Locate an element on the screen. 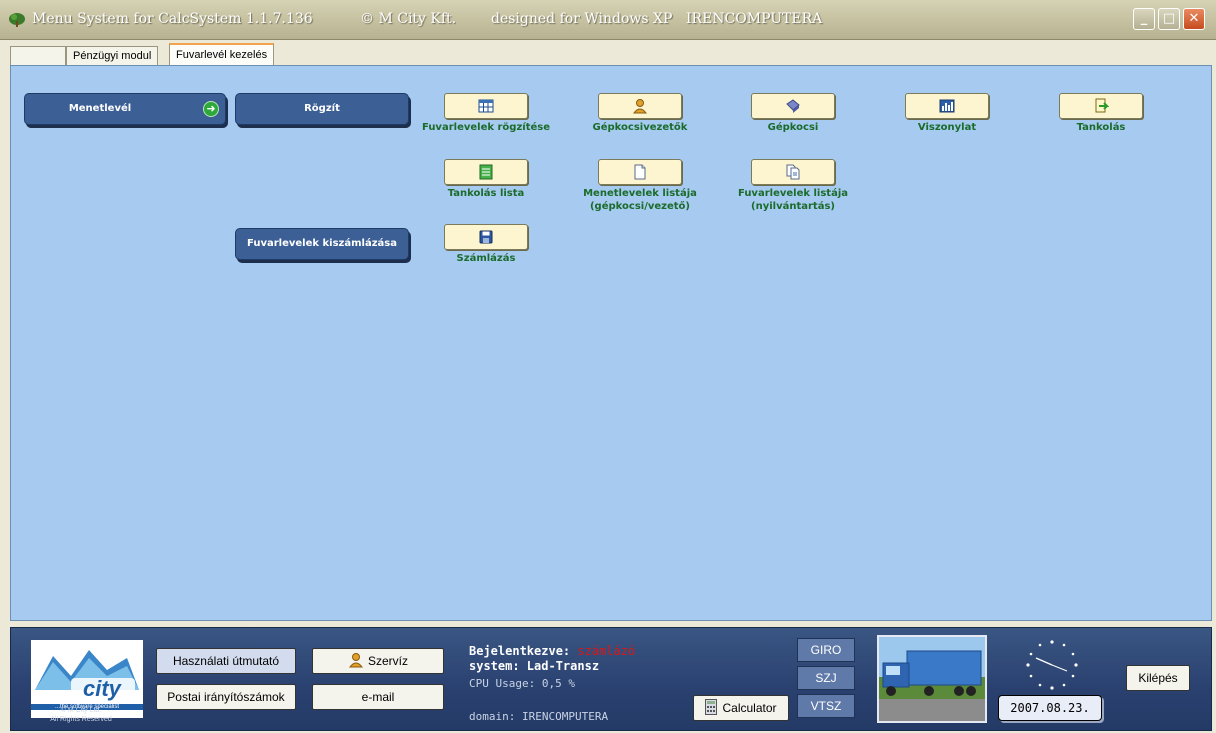  clock-icon is located at coordinates (1052, 665).